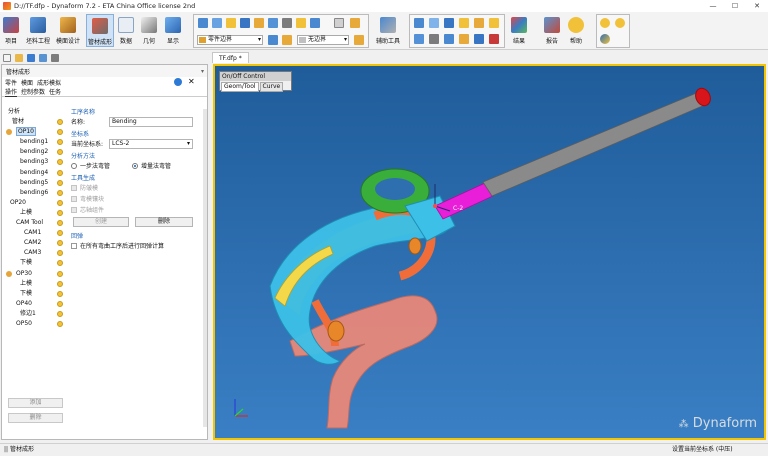  I want to click on no-boundary-select: 无边界, so click(323, 40).